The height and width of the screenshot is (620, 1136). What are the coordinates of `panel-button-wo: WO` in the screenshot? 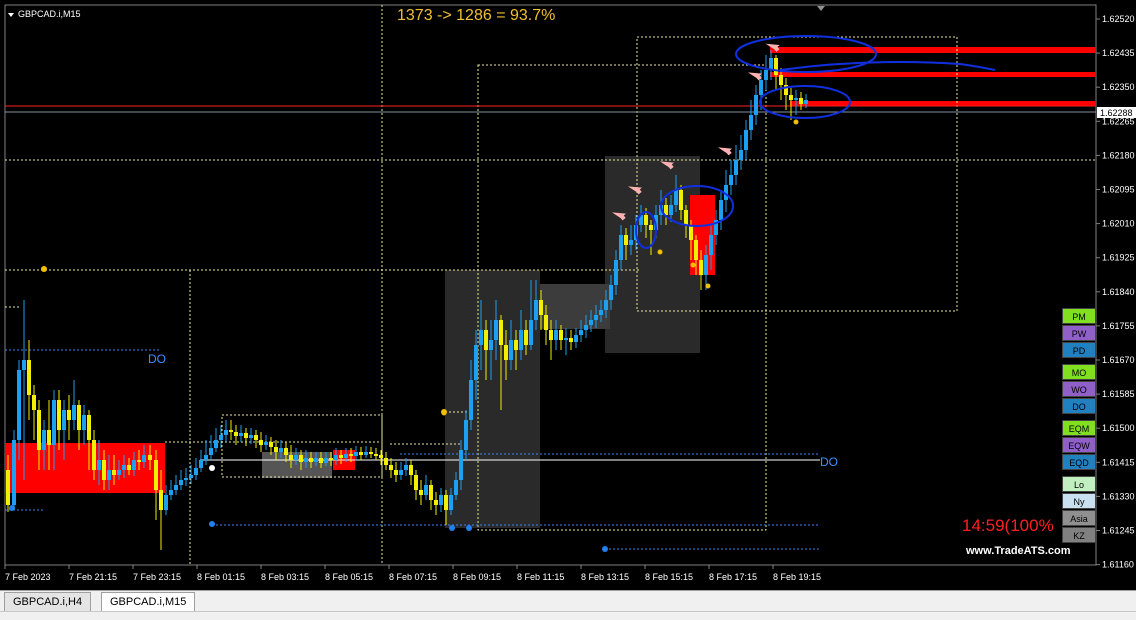 It's located at (1079, 389).